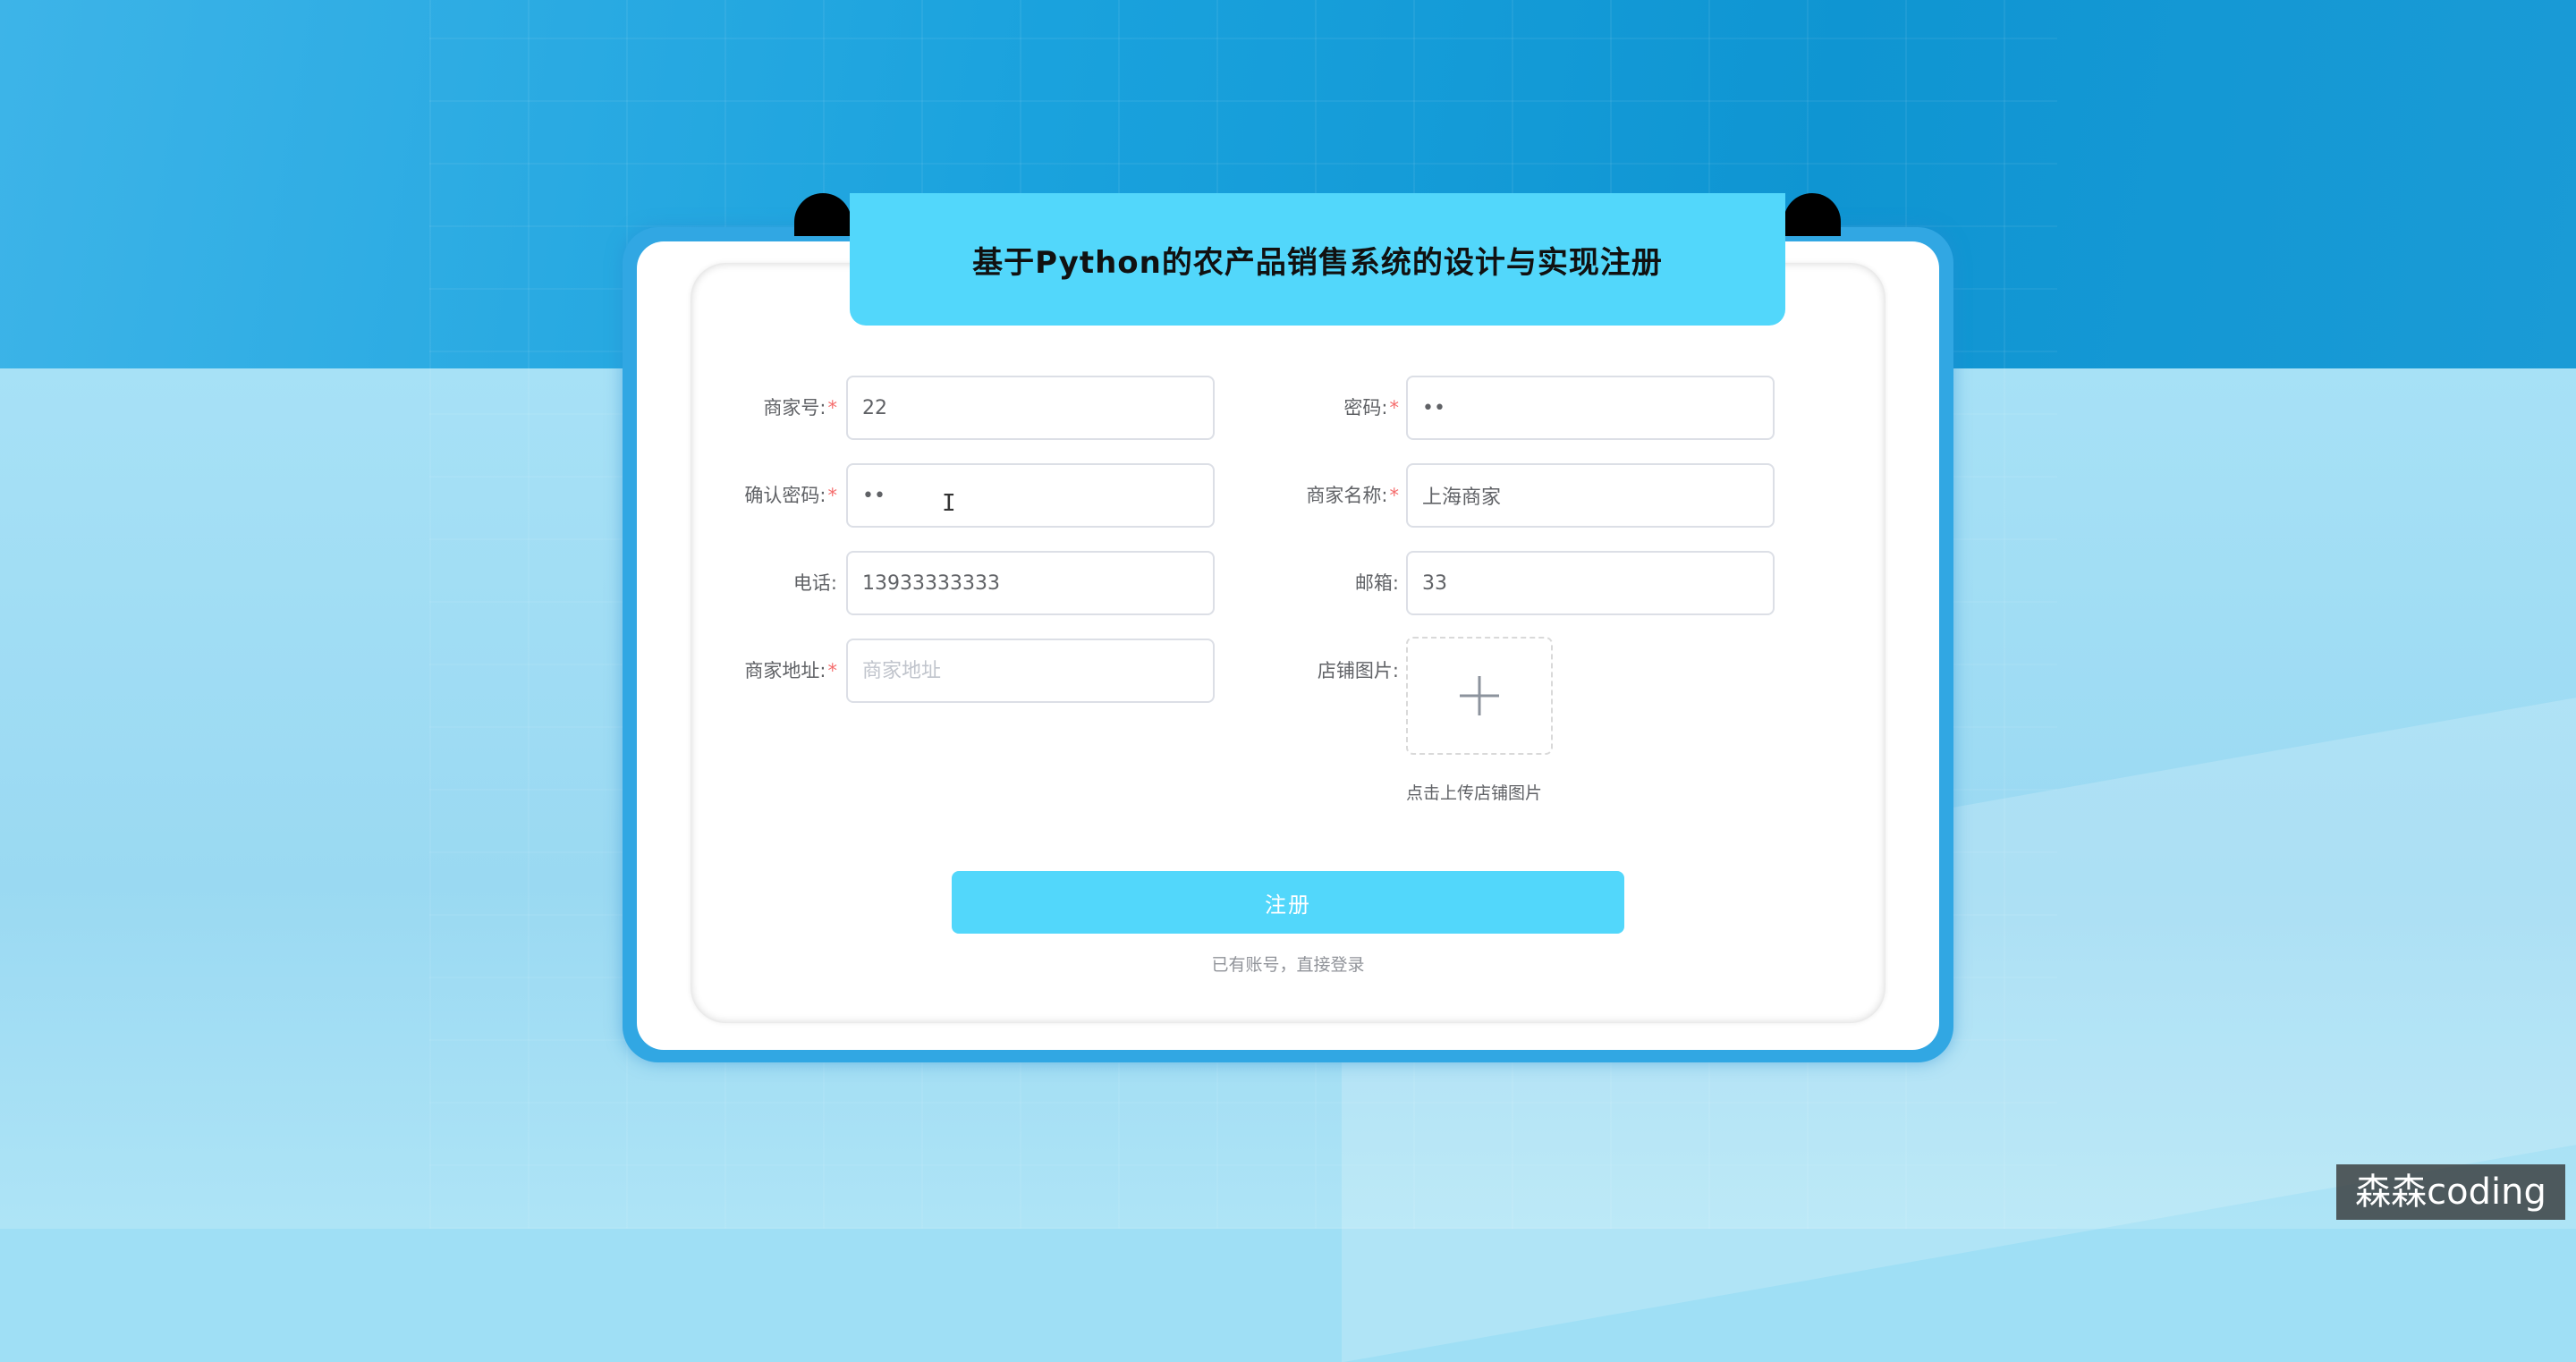 This screenshot has width=2576, height=1362. What do you see at coordinates (1030, 495) in the screenshot?
I see `confirm-password-input` at bounding box center [1030, 495].